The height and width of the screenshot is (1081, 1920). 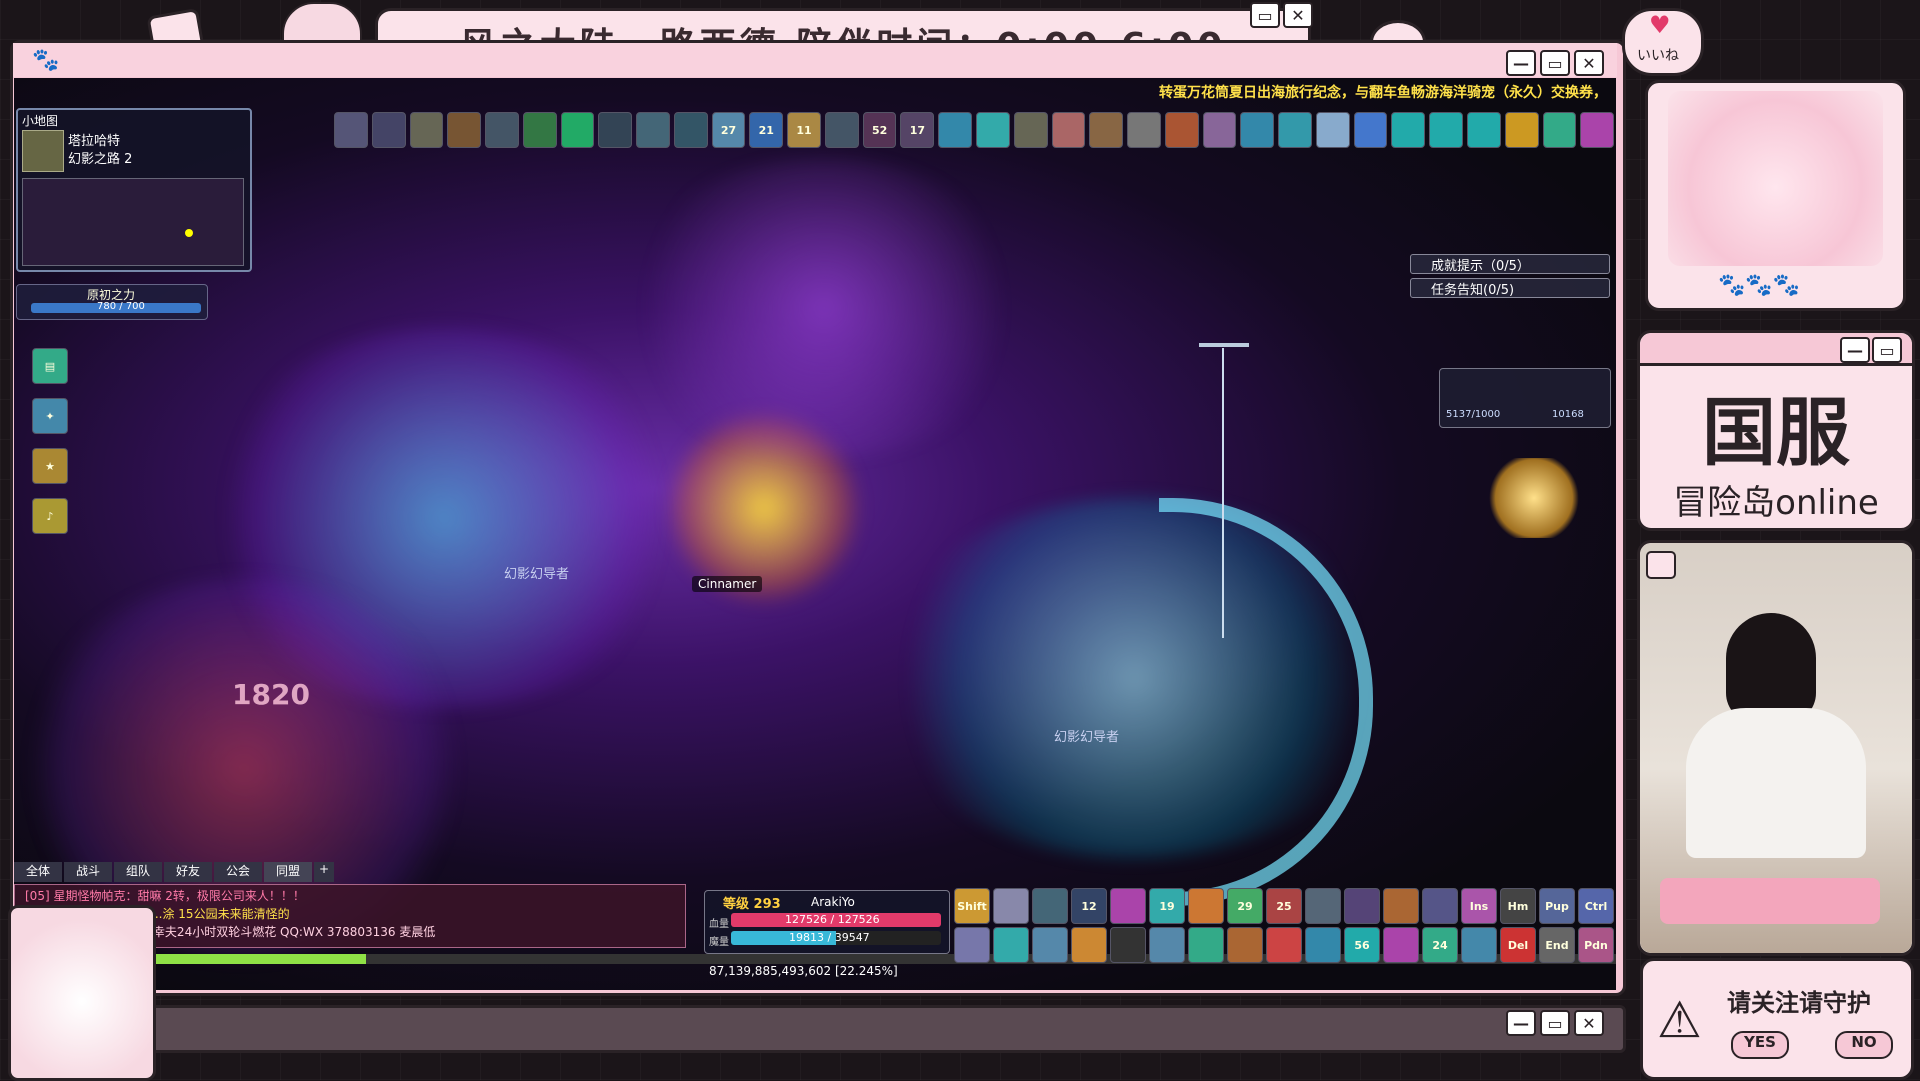 I want to click on quest-alert-label: 任务告知(0/5), so click(x=1473, y=290).